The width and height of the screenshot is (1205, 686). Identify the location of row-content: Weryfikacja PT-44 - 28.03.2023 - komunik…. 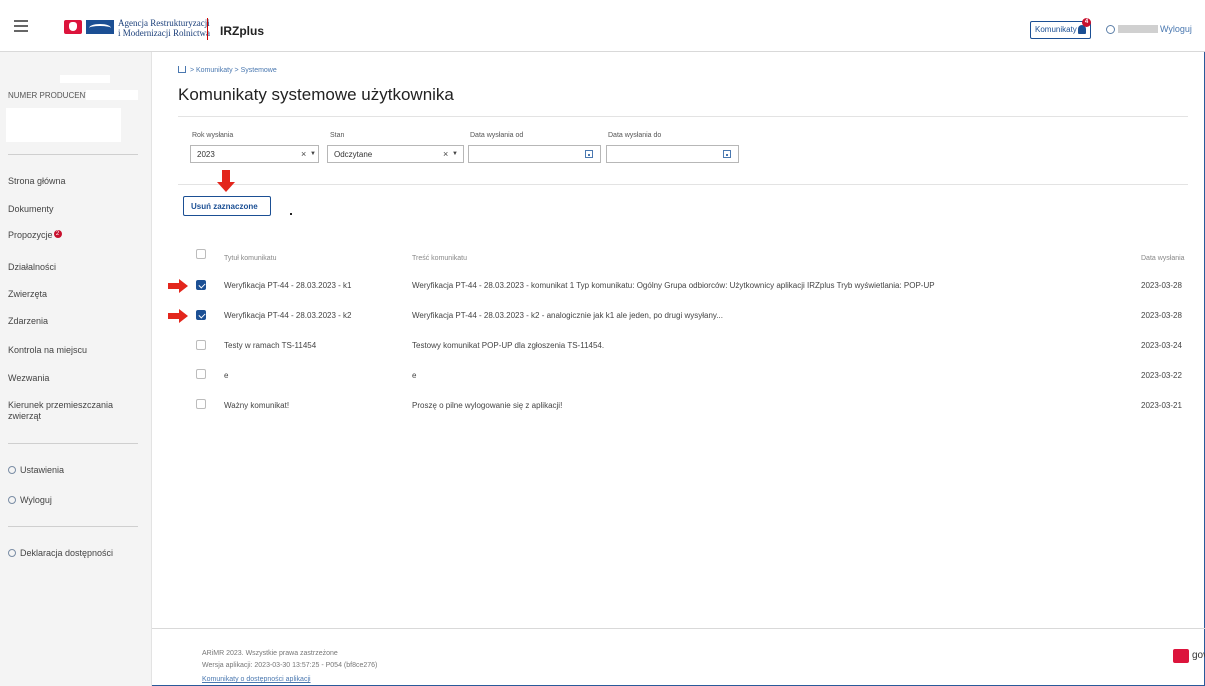
(673, 285).